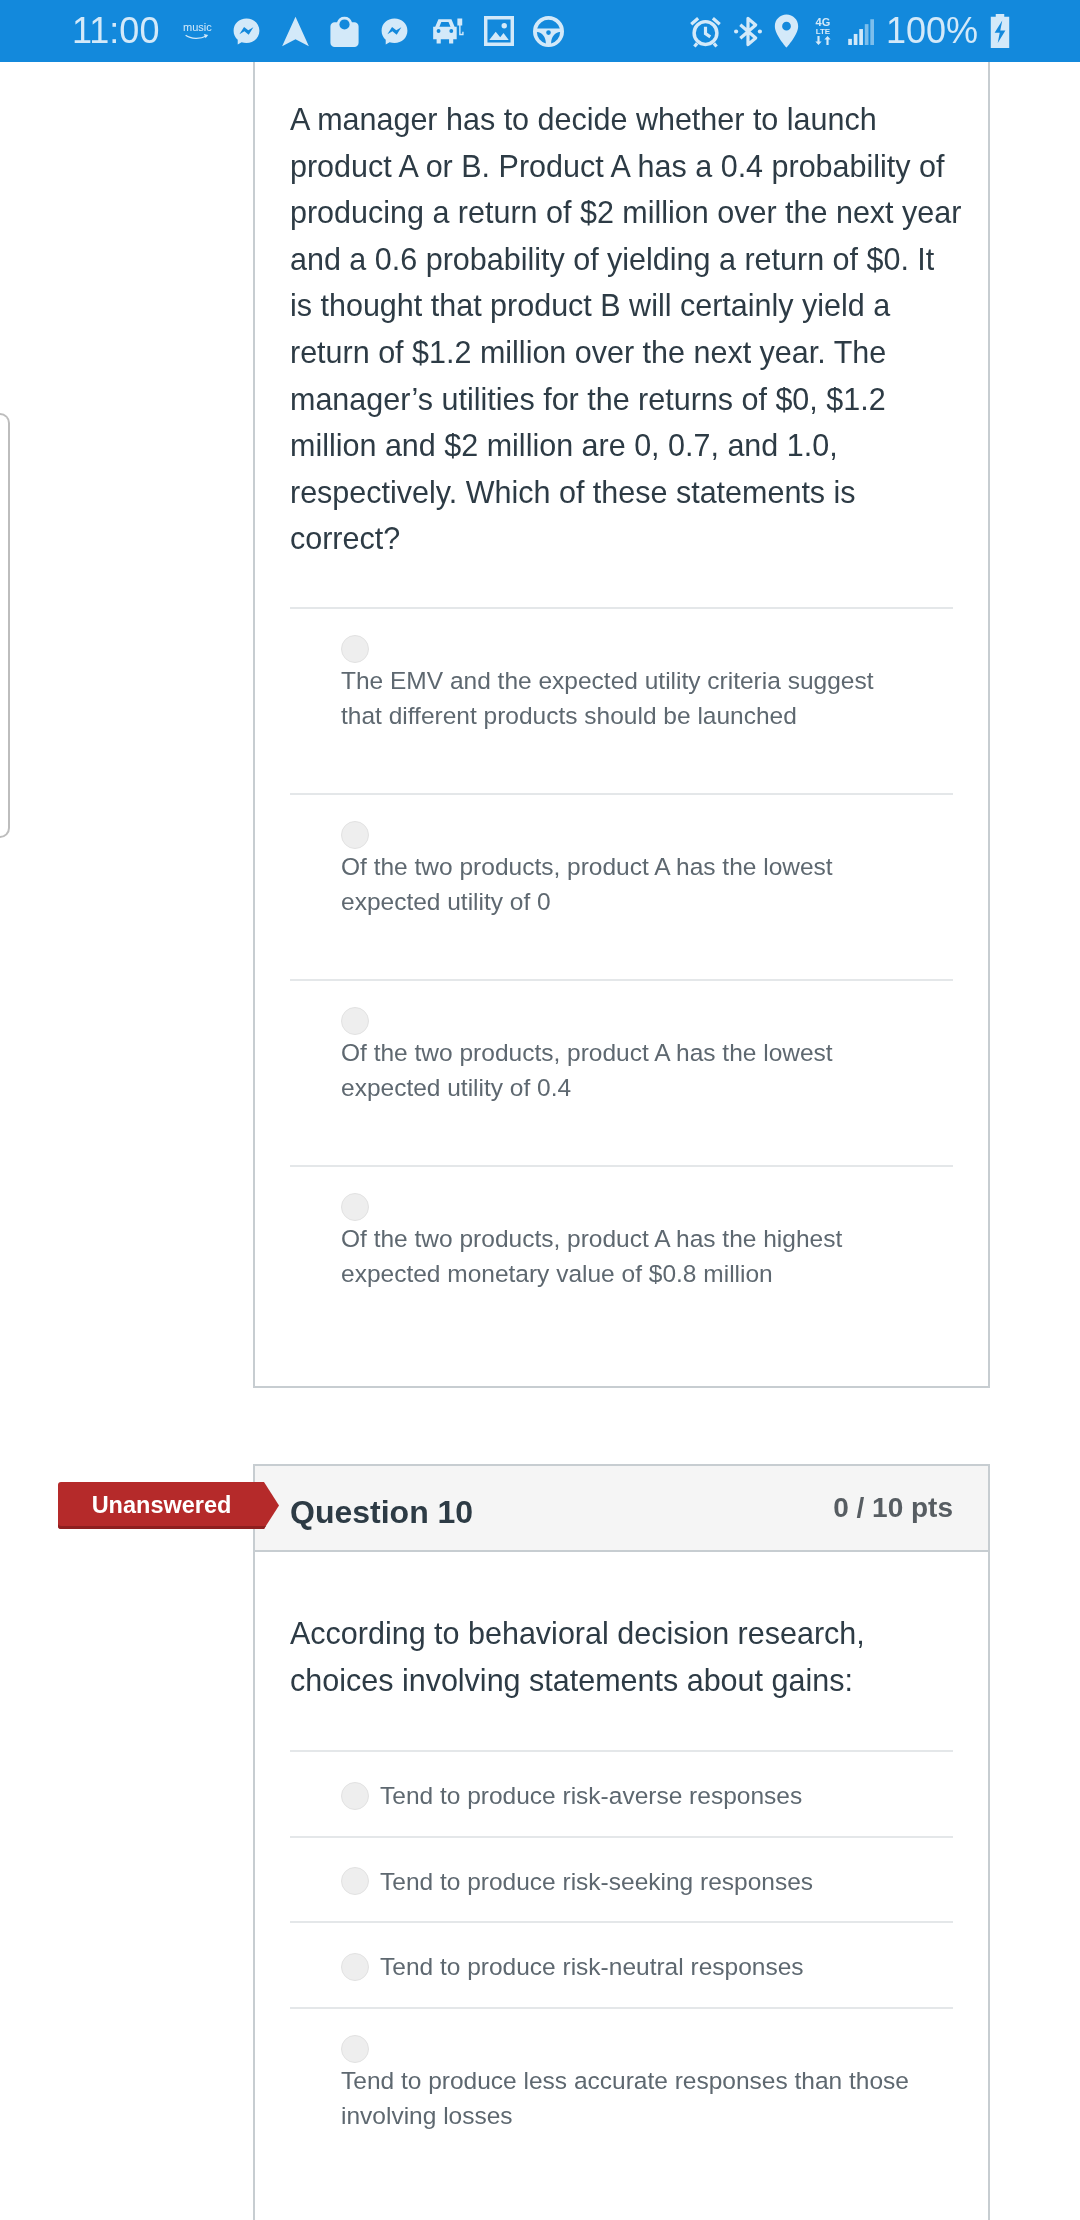 Image resolution: width=1080 pixels, height=2220 pixels. Describe the element at coordinates (860, 31) in the screenshot. I see `signal-icon` at that location.